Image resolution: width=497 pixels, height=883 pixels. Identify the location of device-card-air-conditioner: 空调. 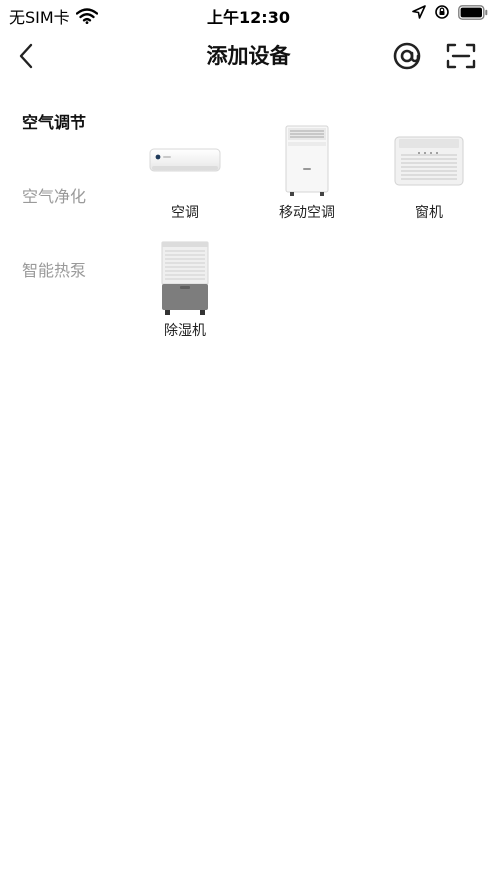
(185, 175).